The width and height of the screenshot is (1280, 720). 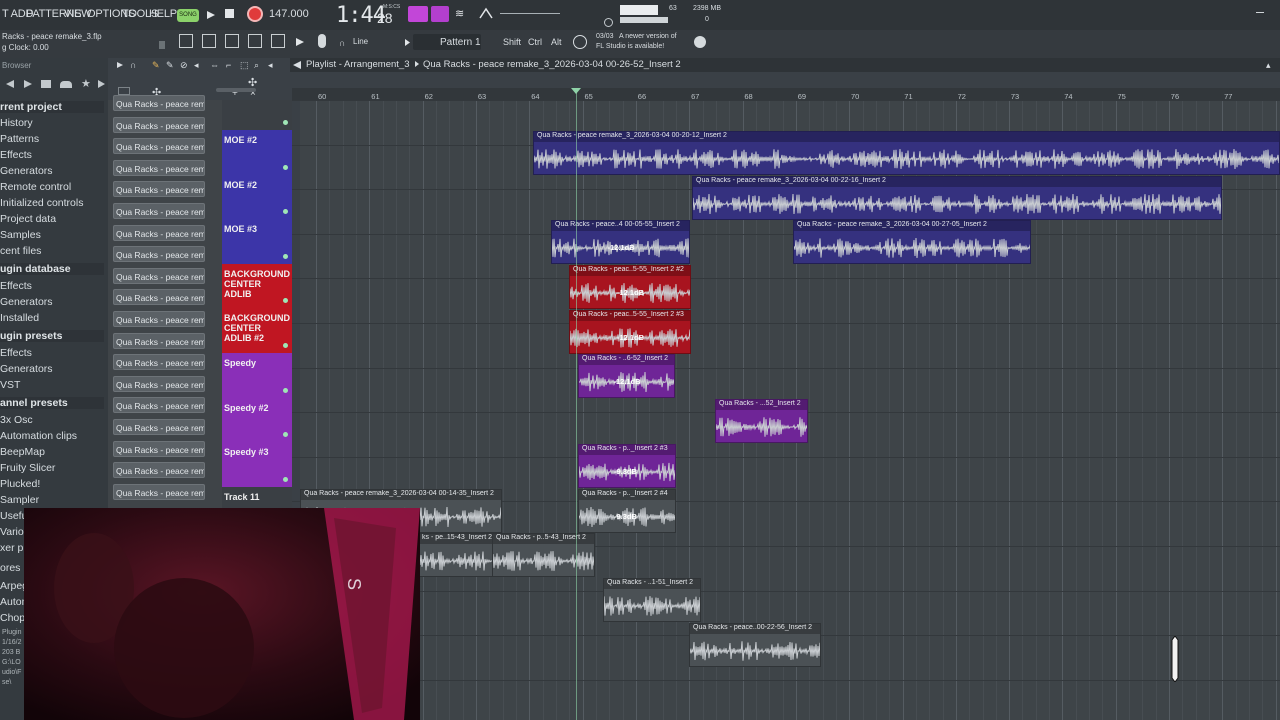 I want to click on plugin-picker-icon, so click(x=278, y=41).